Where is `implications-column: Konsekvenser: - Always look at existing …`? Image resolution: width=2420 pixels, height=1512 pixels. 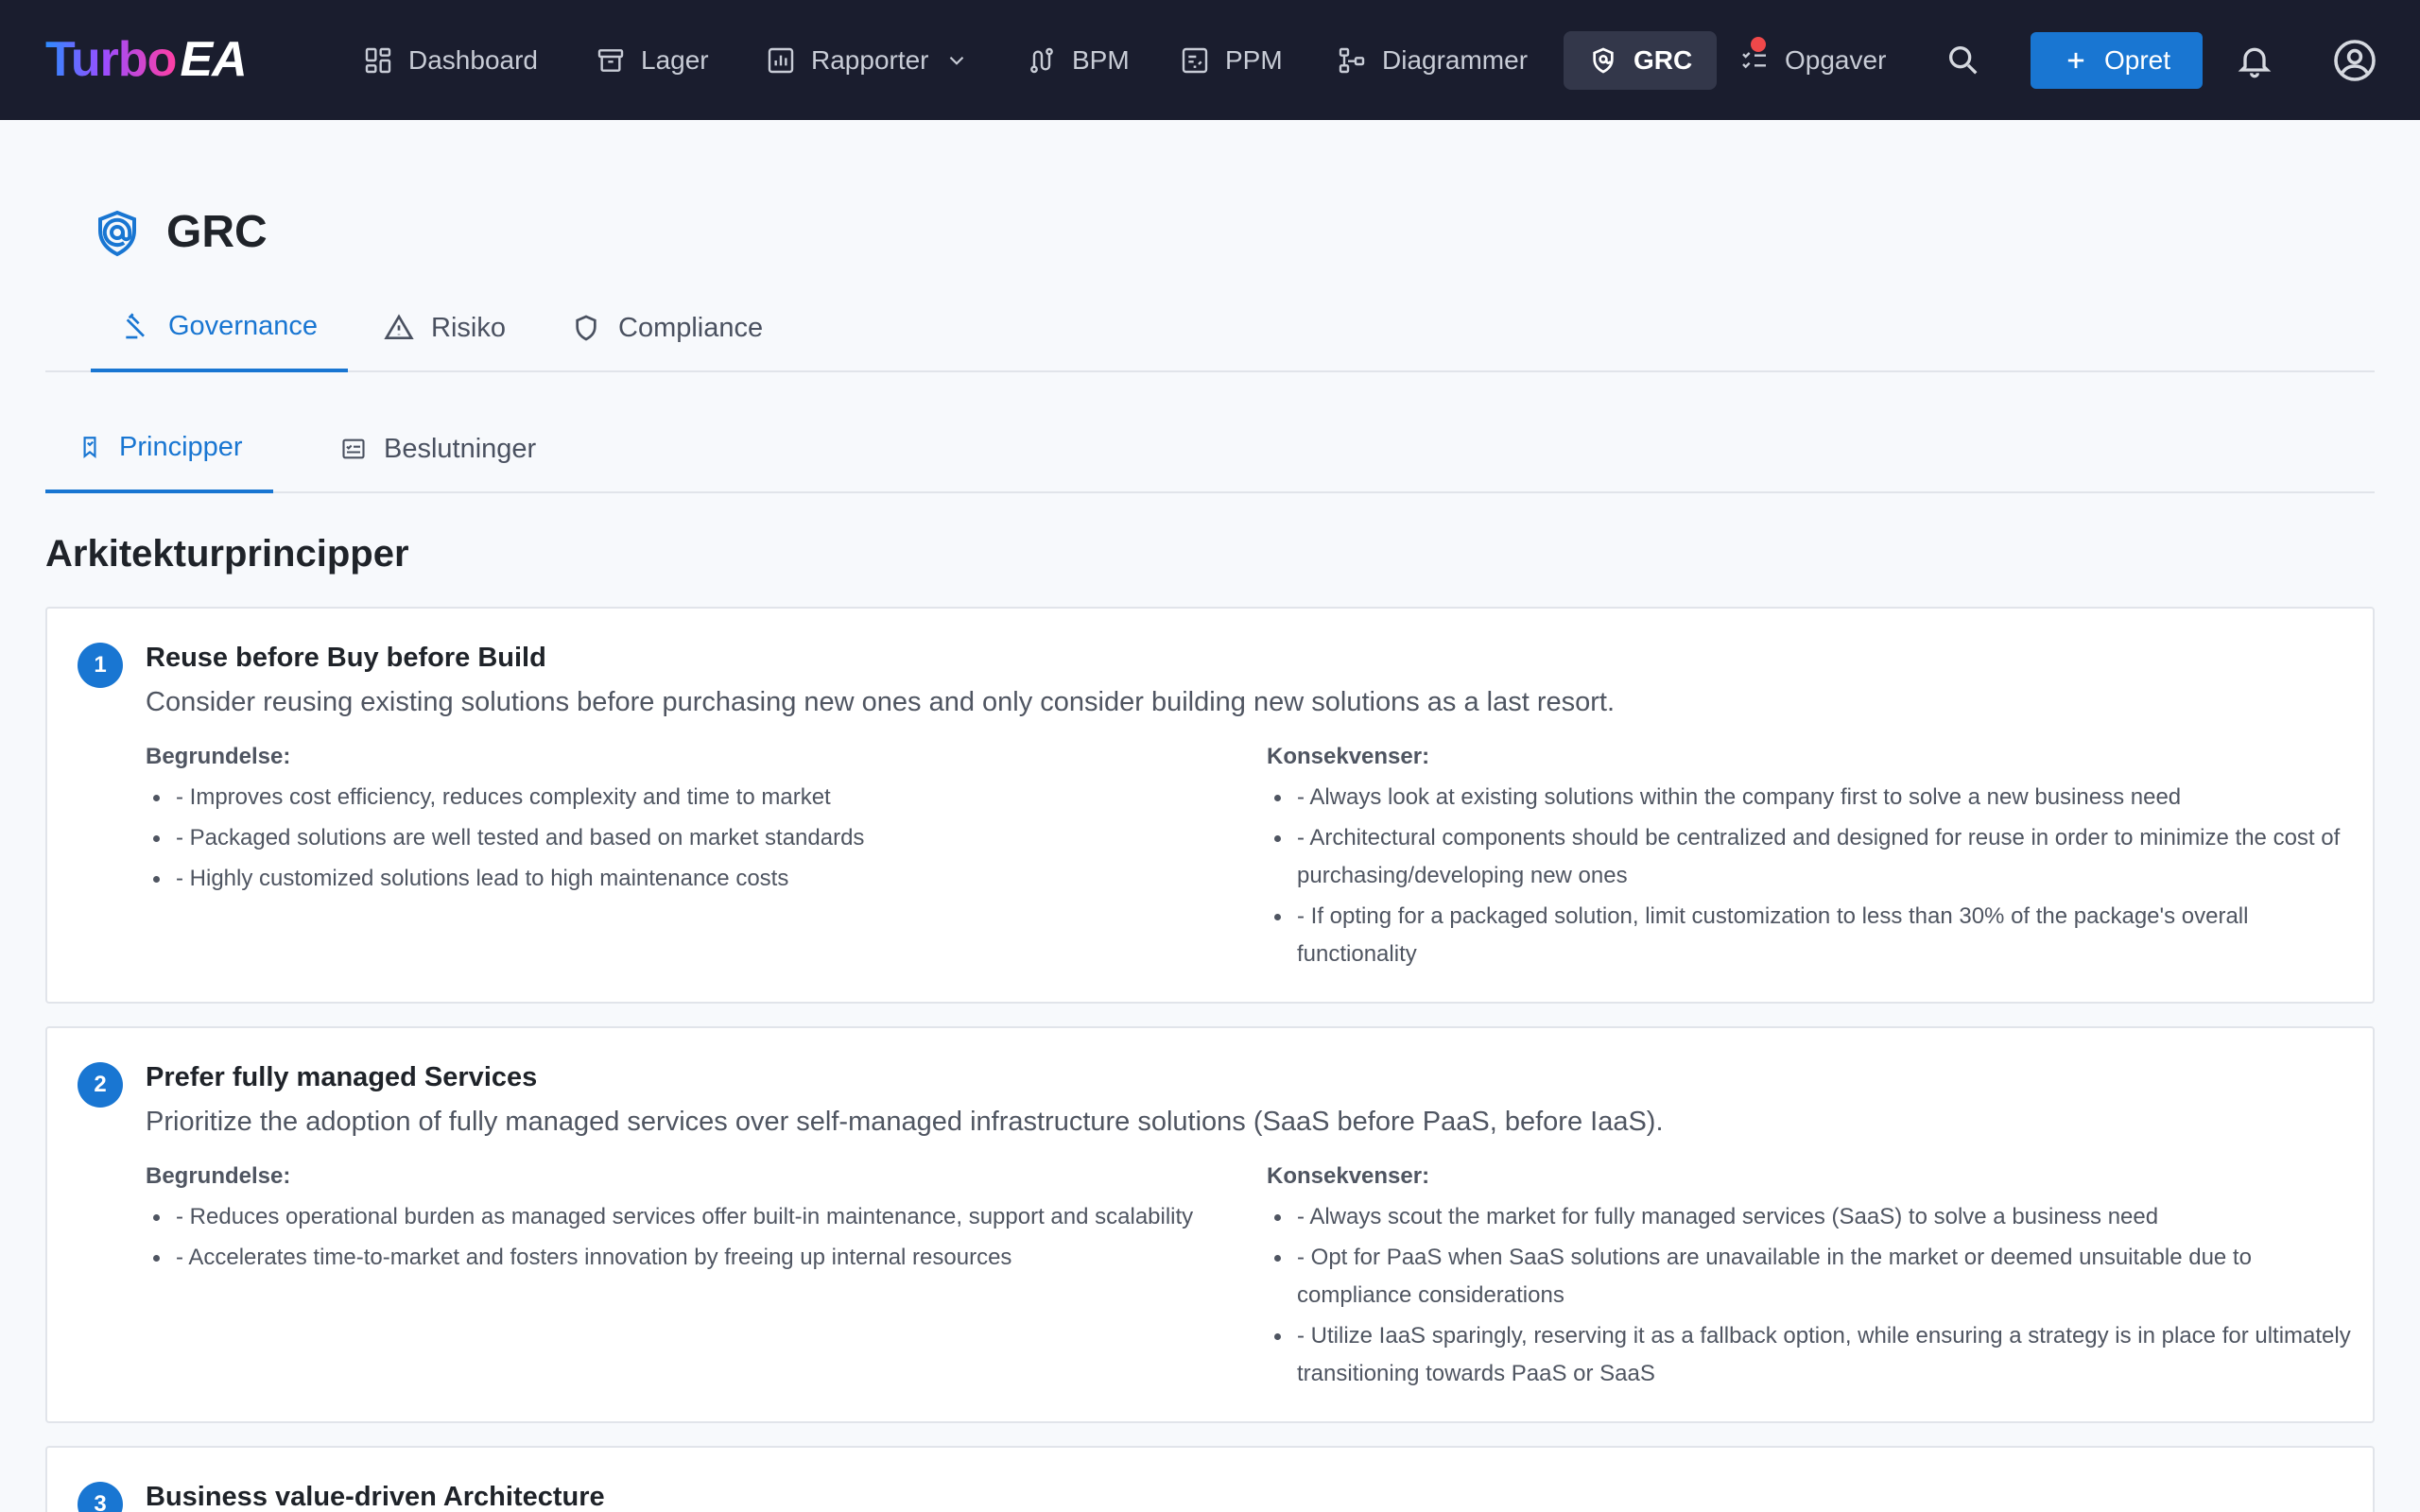 implications-column: Konsekvenser: - Always look at existing … is located at coordinates (1810, 858).